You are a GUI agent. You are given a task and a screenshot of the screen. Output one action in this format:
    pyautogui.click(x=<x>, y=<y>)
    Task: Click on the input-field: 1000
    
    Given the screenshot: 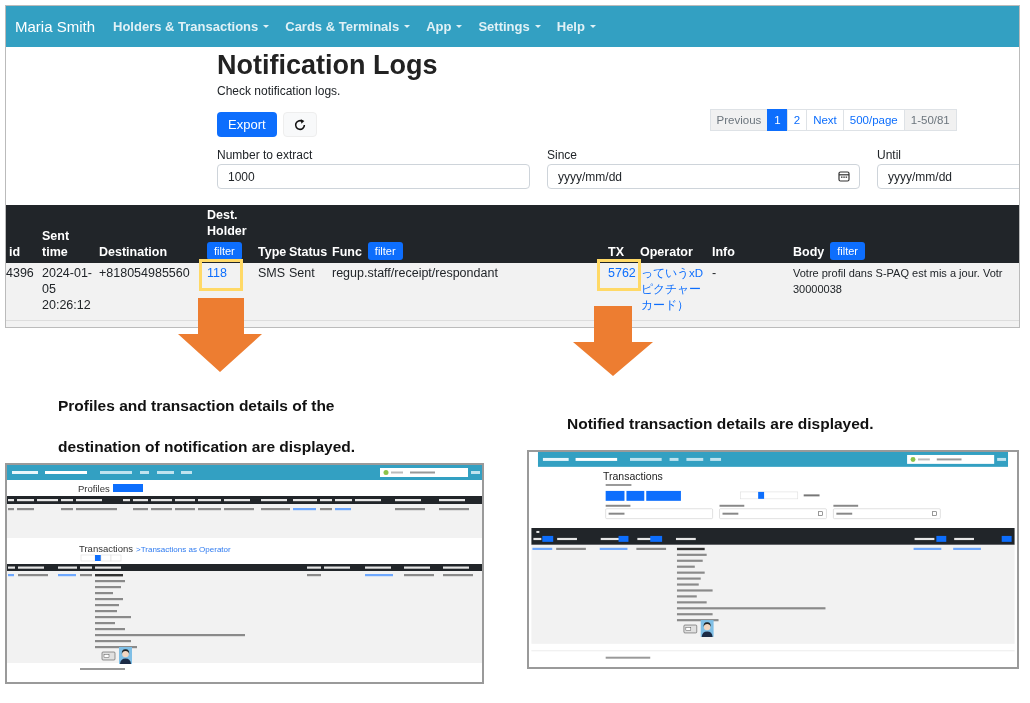 What is the action you would take?
    pyautogui.click(x=373, y=176)
    